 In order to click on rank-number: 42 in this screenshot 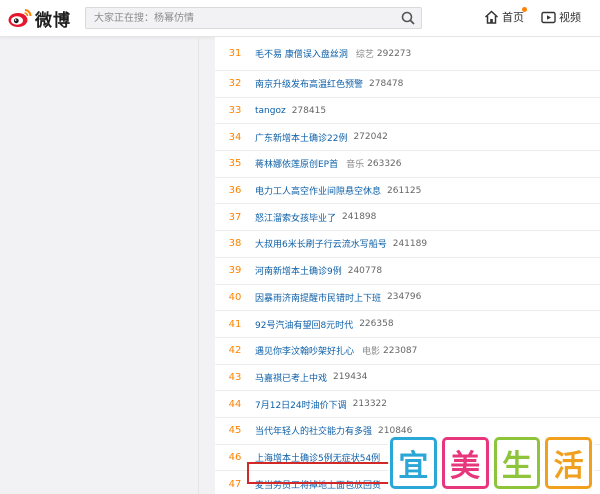, I will do `click(235, 351)`.